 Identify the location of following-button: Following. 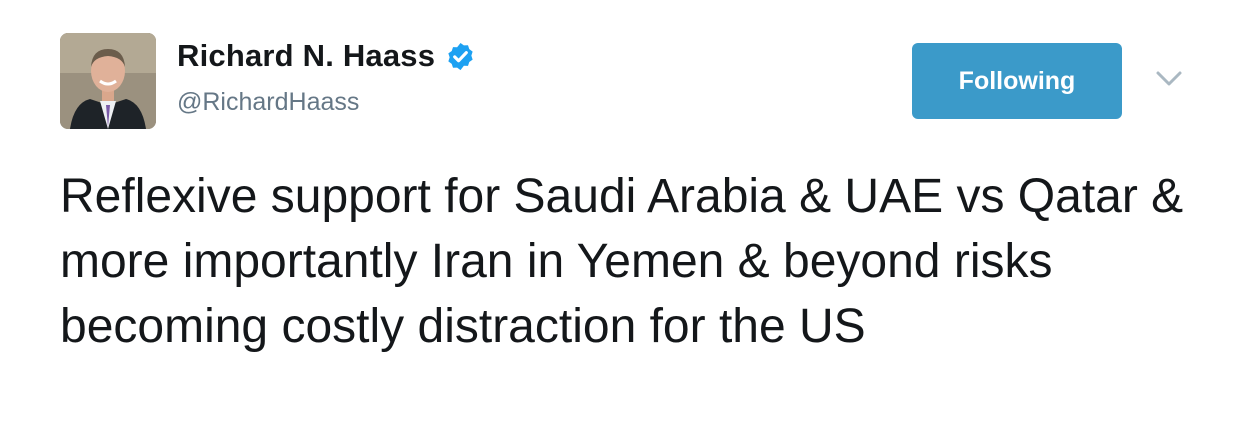
(1017, 81).